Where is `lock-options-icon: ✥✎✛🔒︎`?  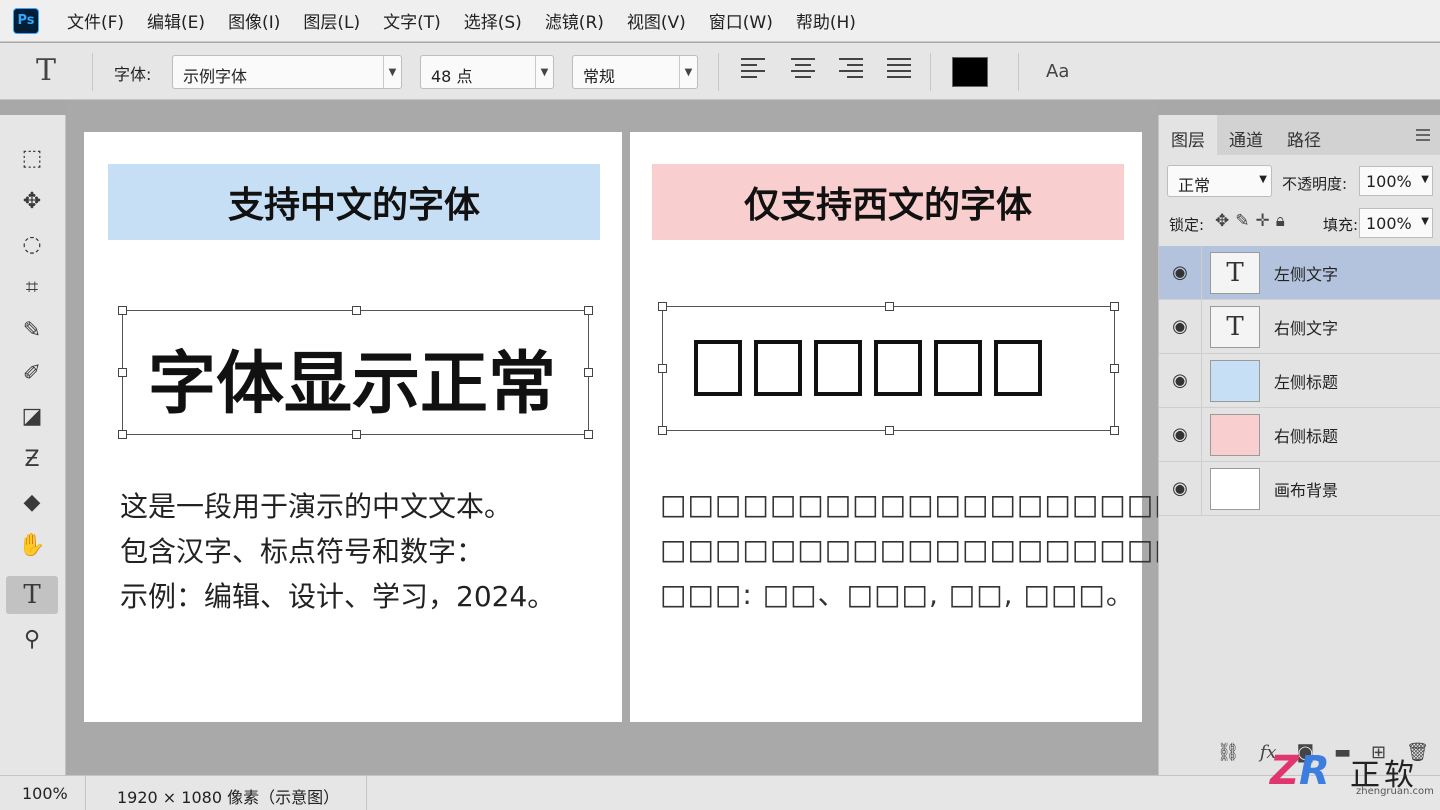 lock-options-icon: ✥✎✛🔒︎ is located at coordinates (1253, 221).